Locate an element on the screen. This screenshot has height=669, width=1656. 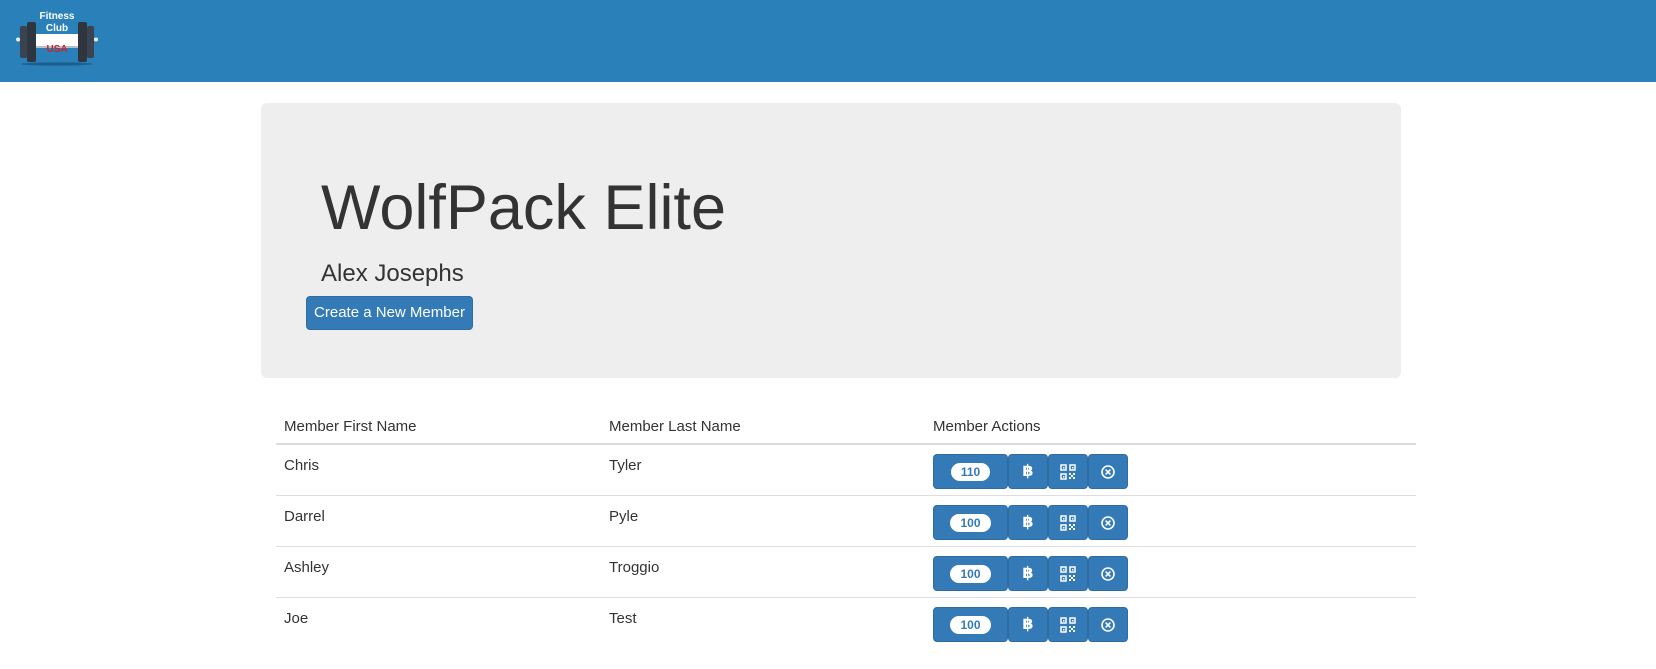
logo-text-fitness: Fitness is located at coordinates (56, 16).